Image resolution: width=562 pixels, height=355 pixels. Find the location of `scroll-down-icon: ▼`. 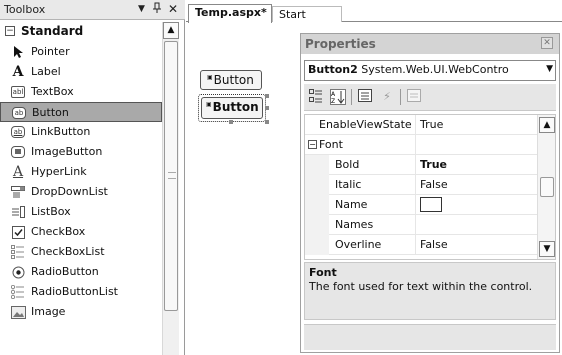

scroll-down-icon: ▼ is located at coordinates (547, 249).